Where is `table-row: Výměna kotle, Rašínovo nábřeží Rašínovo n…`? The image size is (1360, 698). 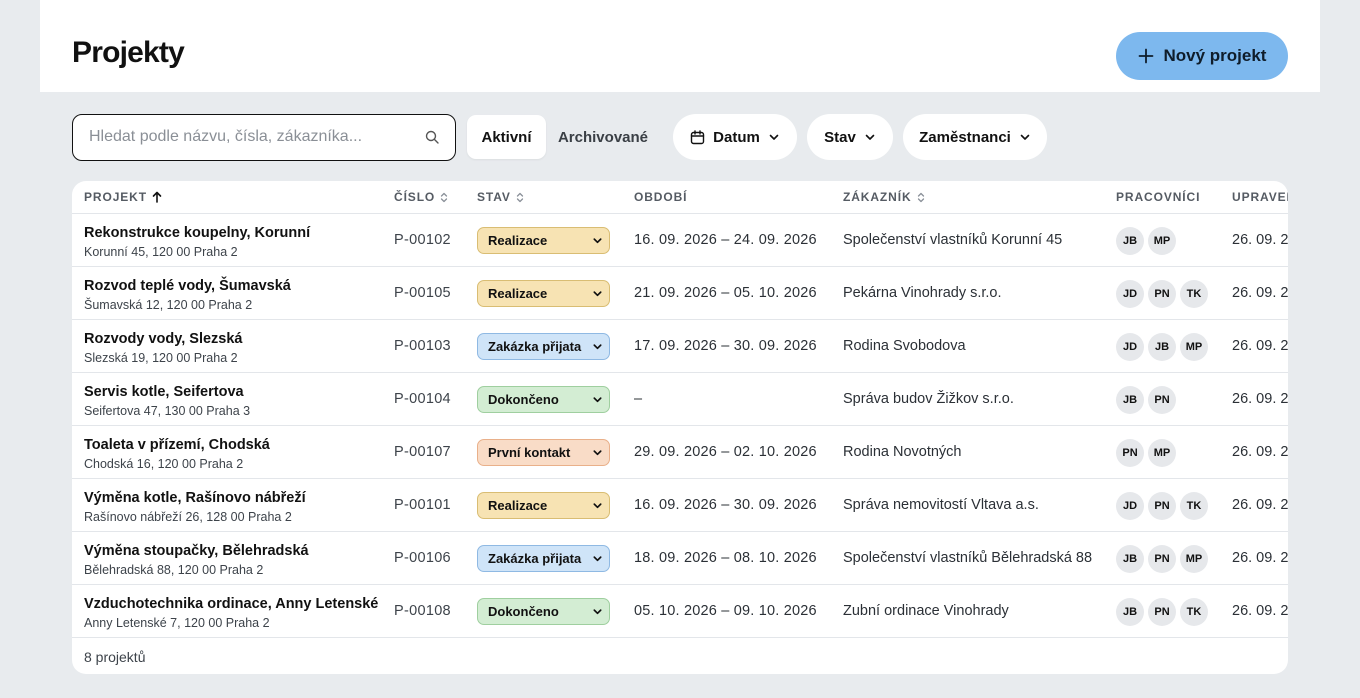 table-row: Výměna kotle, Rašínovo nábřeží Rašínovo n… is located at coordinates (680, 505).